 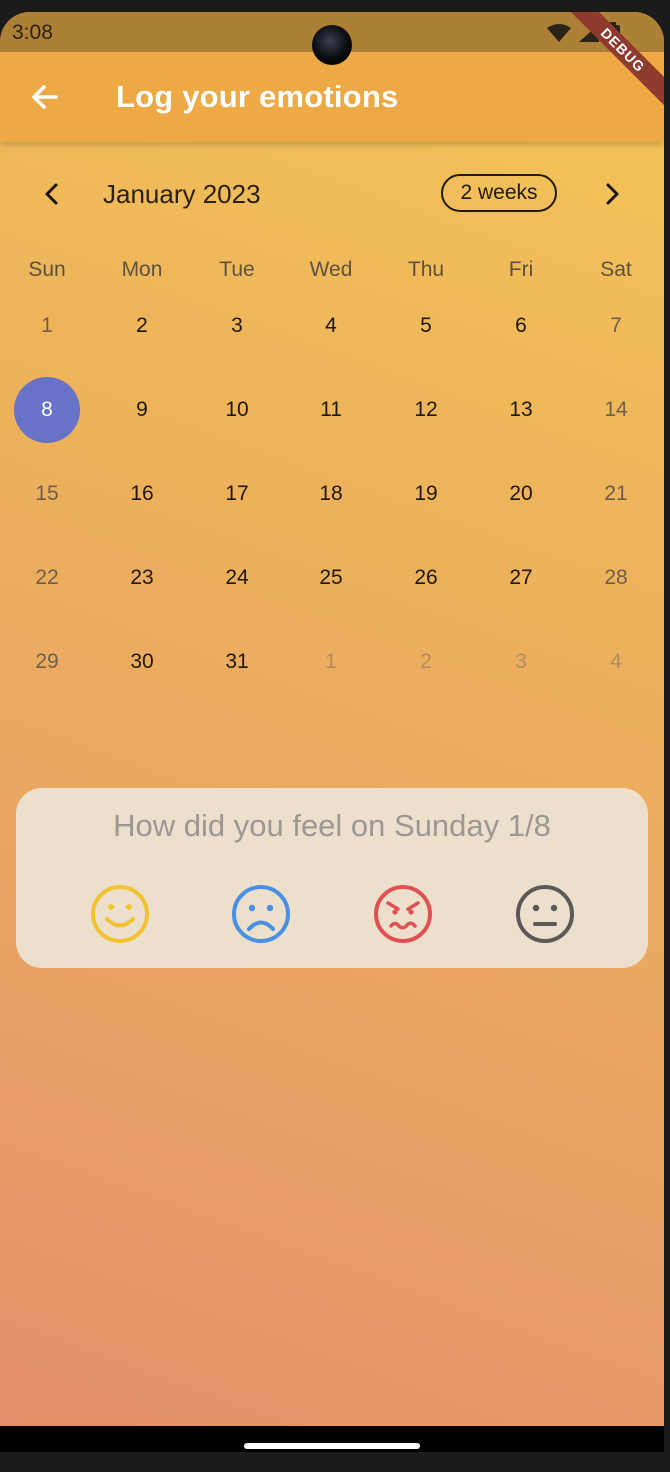 I want to click on calendar-day: 24, so click(x=237, y=578).